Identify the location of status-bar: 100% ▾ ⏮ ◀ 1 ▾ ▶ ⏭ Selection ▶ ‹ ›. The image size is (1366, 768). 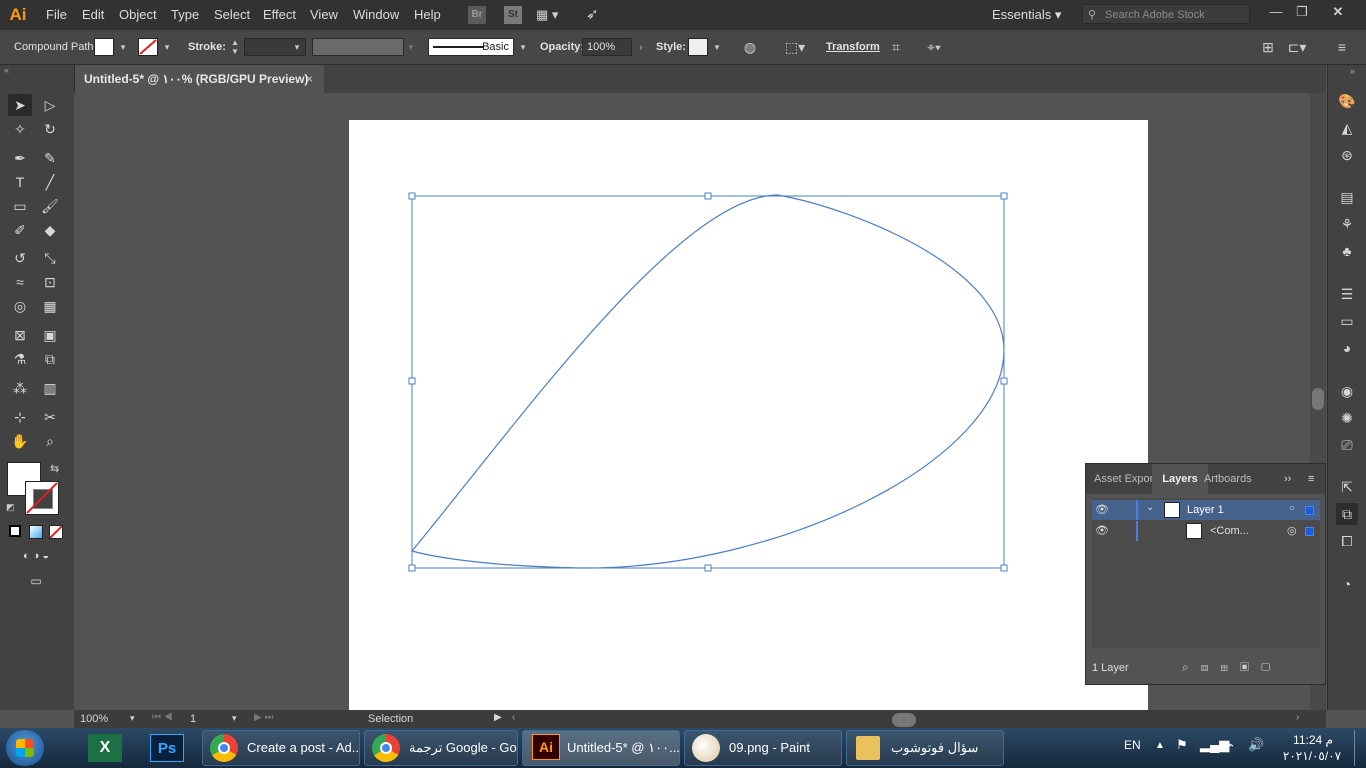
(700, 720).